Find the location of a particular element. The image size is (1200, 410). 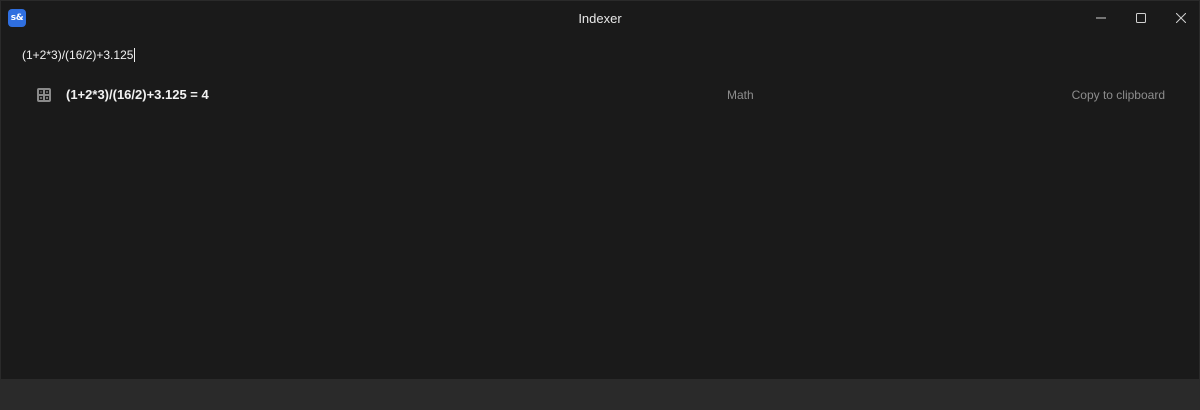

copy-to-clipboard-action: Copy to clipboard is located at coordinates (1118, 95).